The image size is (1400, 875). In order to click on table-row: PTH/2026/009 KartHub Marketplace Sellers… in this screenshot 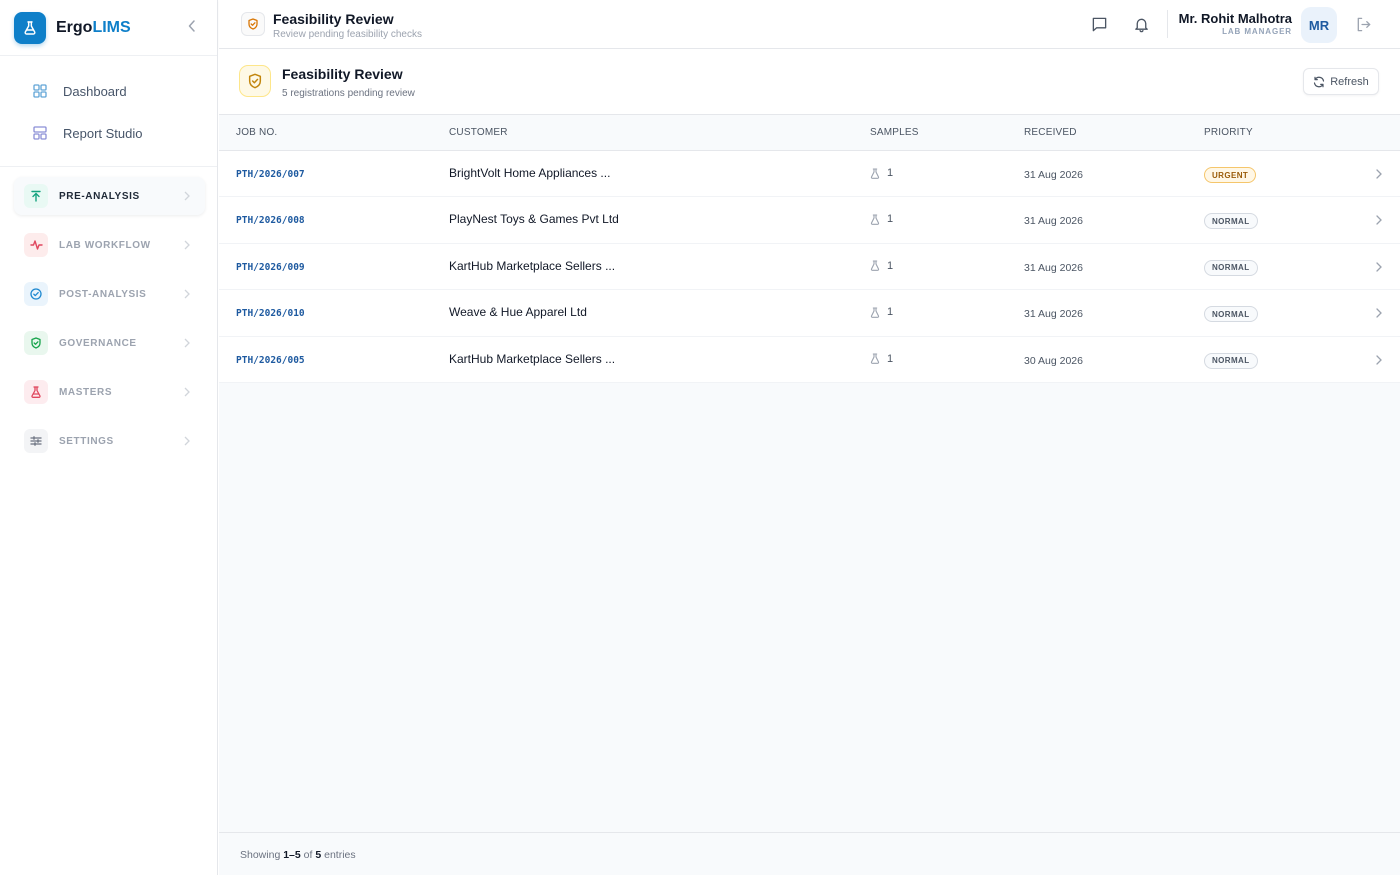, I will do `click(809, 267)`.